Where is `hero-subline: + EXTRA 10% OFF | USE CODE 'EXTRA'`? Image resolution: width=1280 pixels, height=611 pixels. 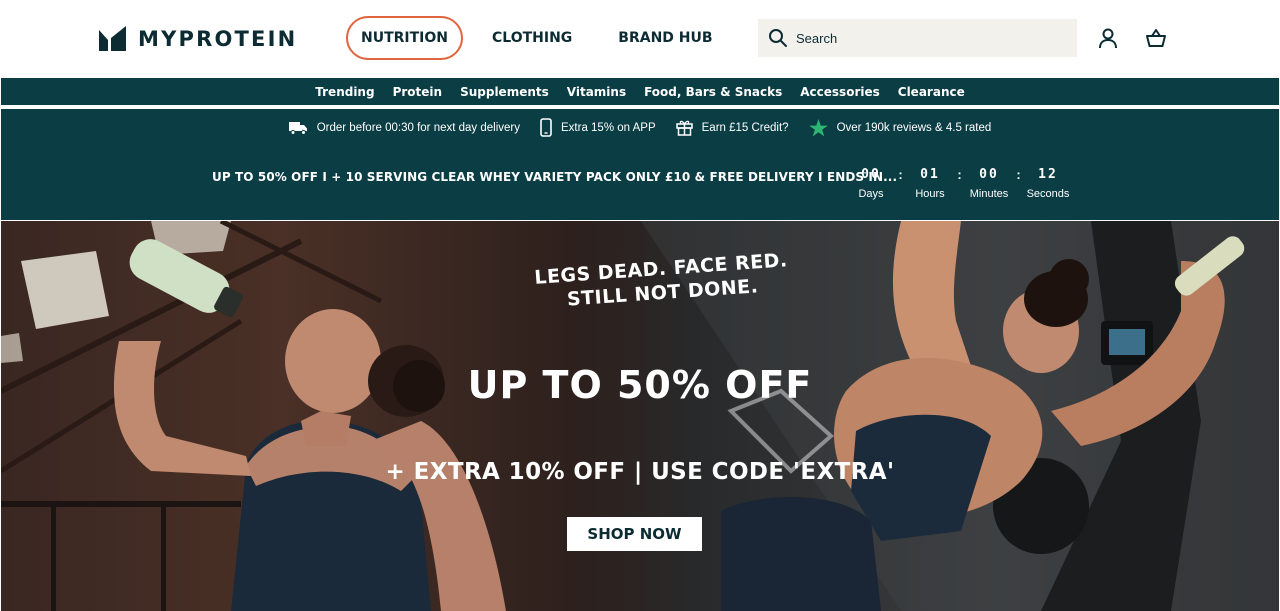 hero-subline: + EXTRA 10% OFF | USE CODE 'EXTRA' is located at coordinates (640, 472).